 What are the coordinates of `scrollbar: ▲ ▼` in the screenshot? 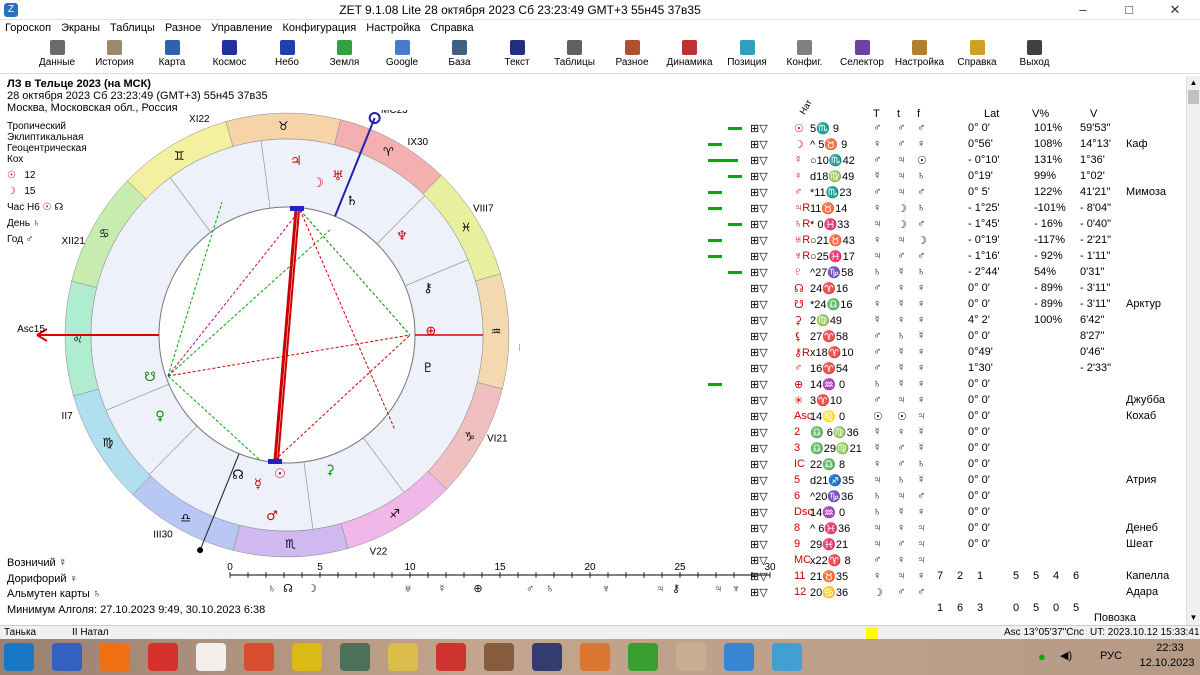 It's located at (1193, 350).